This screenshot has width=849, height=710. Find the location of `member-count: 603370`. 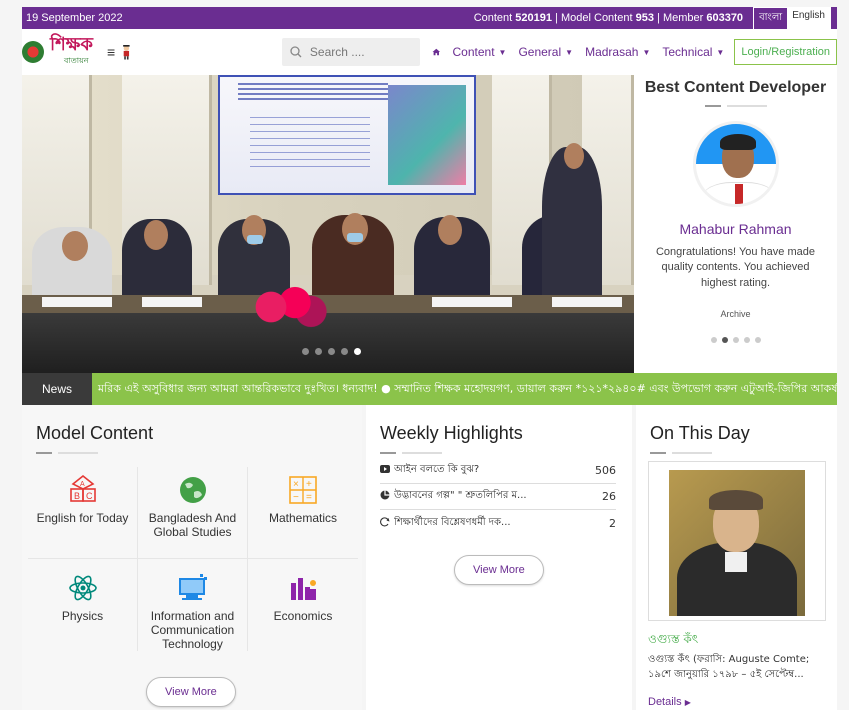

member-count: 603370 is located at coordinates (725, 18).